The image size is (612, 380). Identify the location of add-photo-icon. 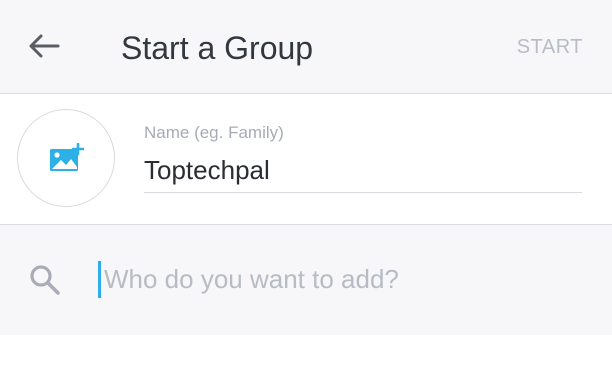
(67, 157).